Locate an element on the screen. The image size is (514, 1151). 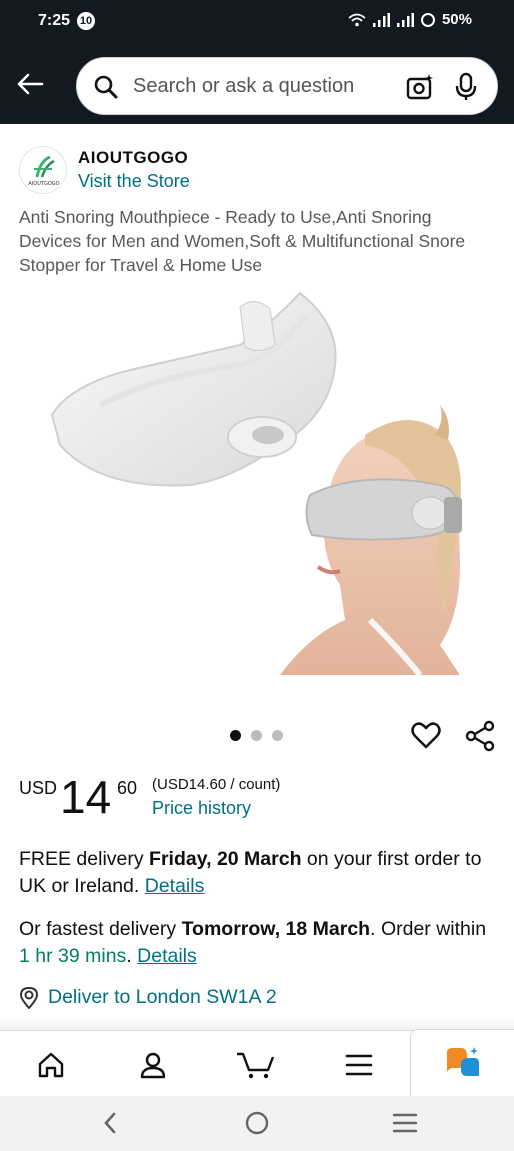
brand-logo: AIOUTGOGO is located at coordinates (43, 170).